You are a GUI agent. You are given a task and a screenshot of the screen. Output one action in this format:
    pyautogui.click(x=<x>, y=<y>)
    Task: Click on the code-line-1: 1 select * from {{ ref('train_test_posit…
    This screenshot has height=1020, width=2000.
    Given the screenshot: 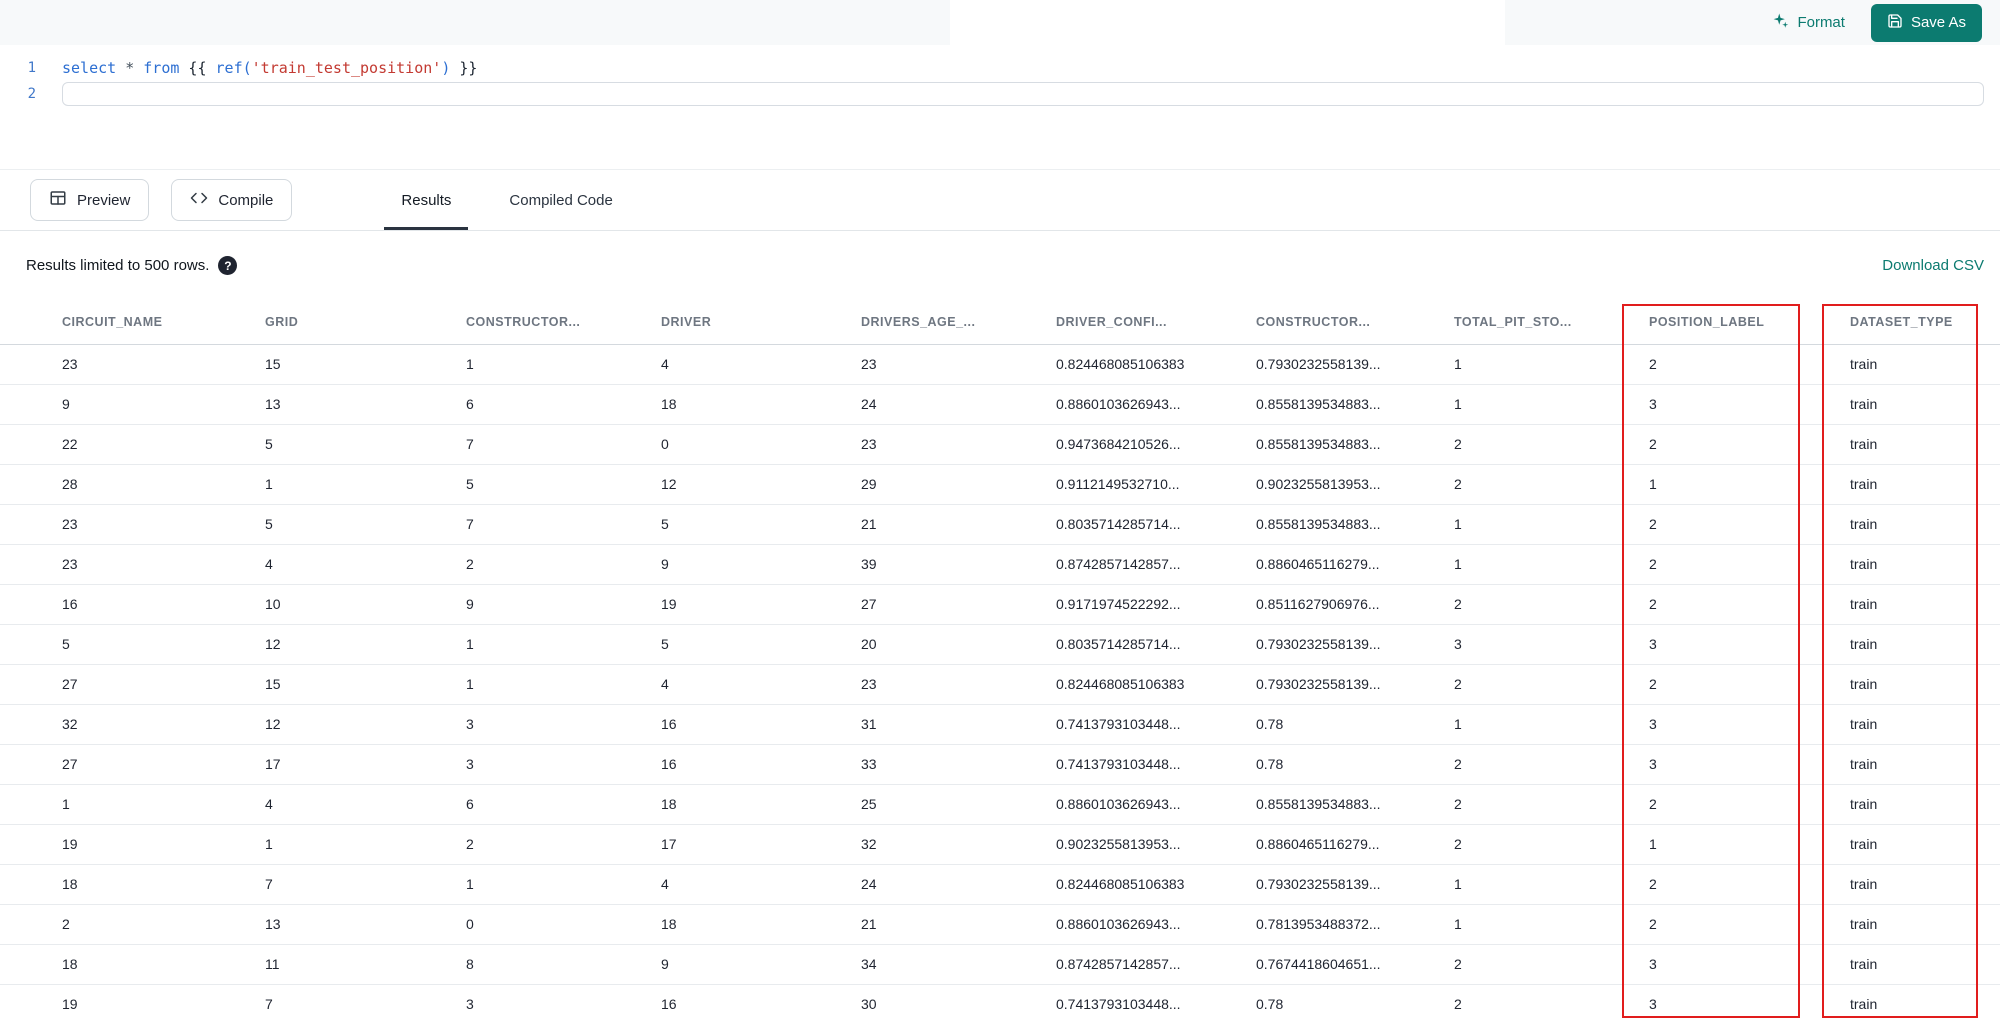 What is the action you would take?
    pyautogui.click(x=1000, y=68)
    